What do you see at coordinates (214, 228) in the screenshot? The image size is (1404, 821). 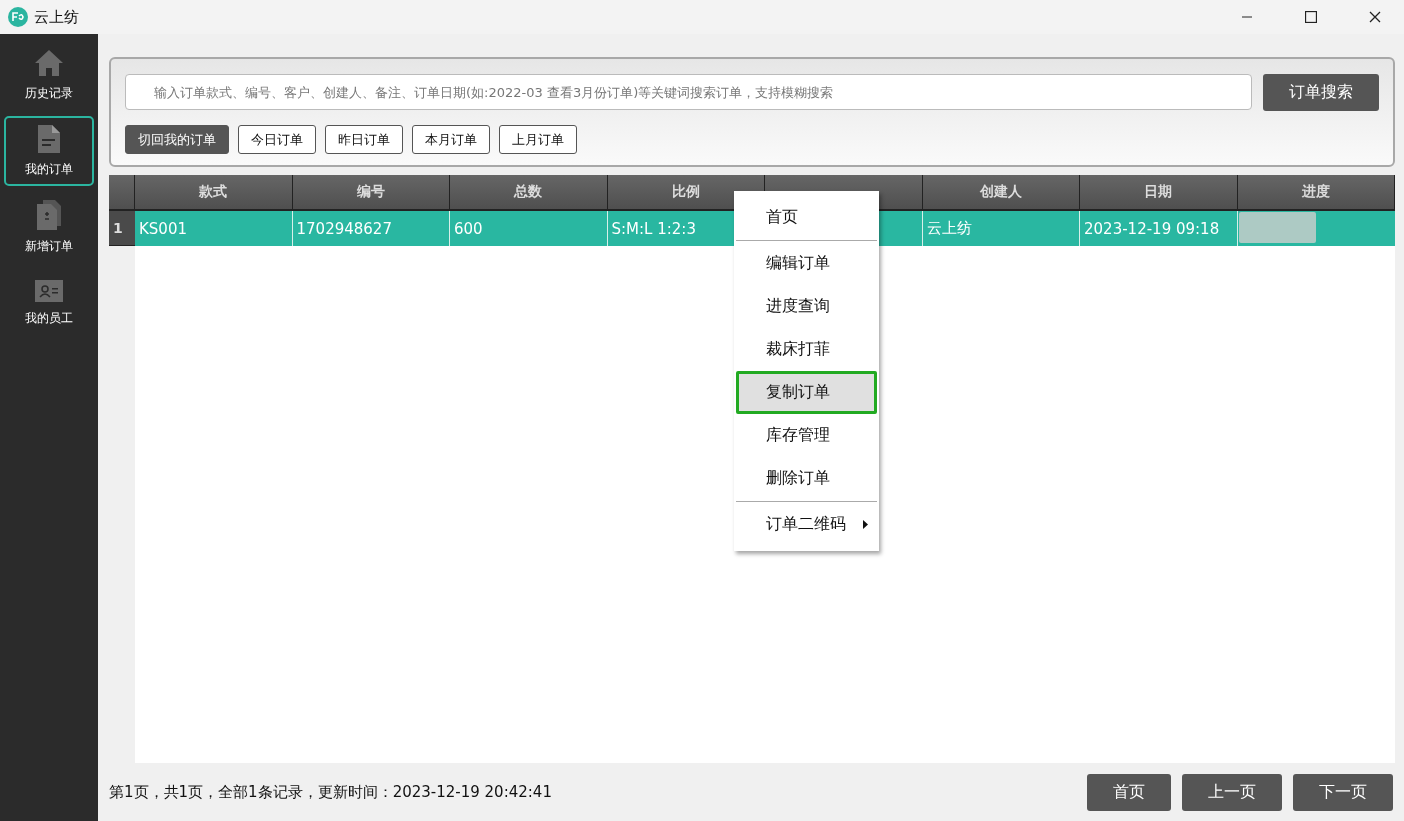 I see `table-cell: KS001` at bounding box center [214, 228].